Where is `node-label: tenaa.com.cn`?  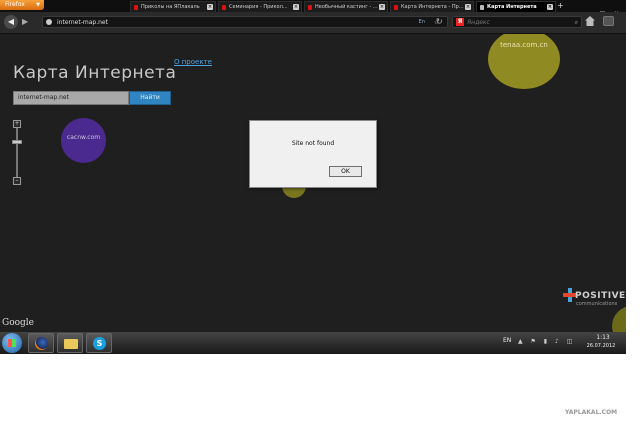 node-label: tenaa.com.cn is located at coordinates (524, 45).